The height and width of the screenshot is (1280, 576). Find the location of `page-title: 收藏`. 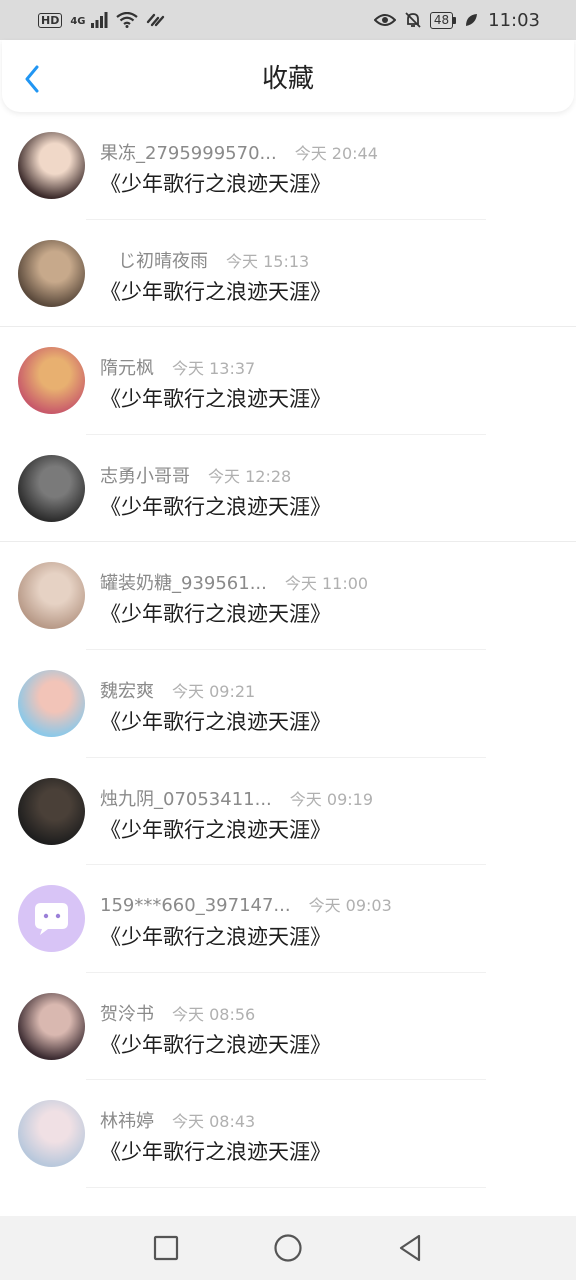

page-title: 收藏 is located at coordinates (287, 78).